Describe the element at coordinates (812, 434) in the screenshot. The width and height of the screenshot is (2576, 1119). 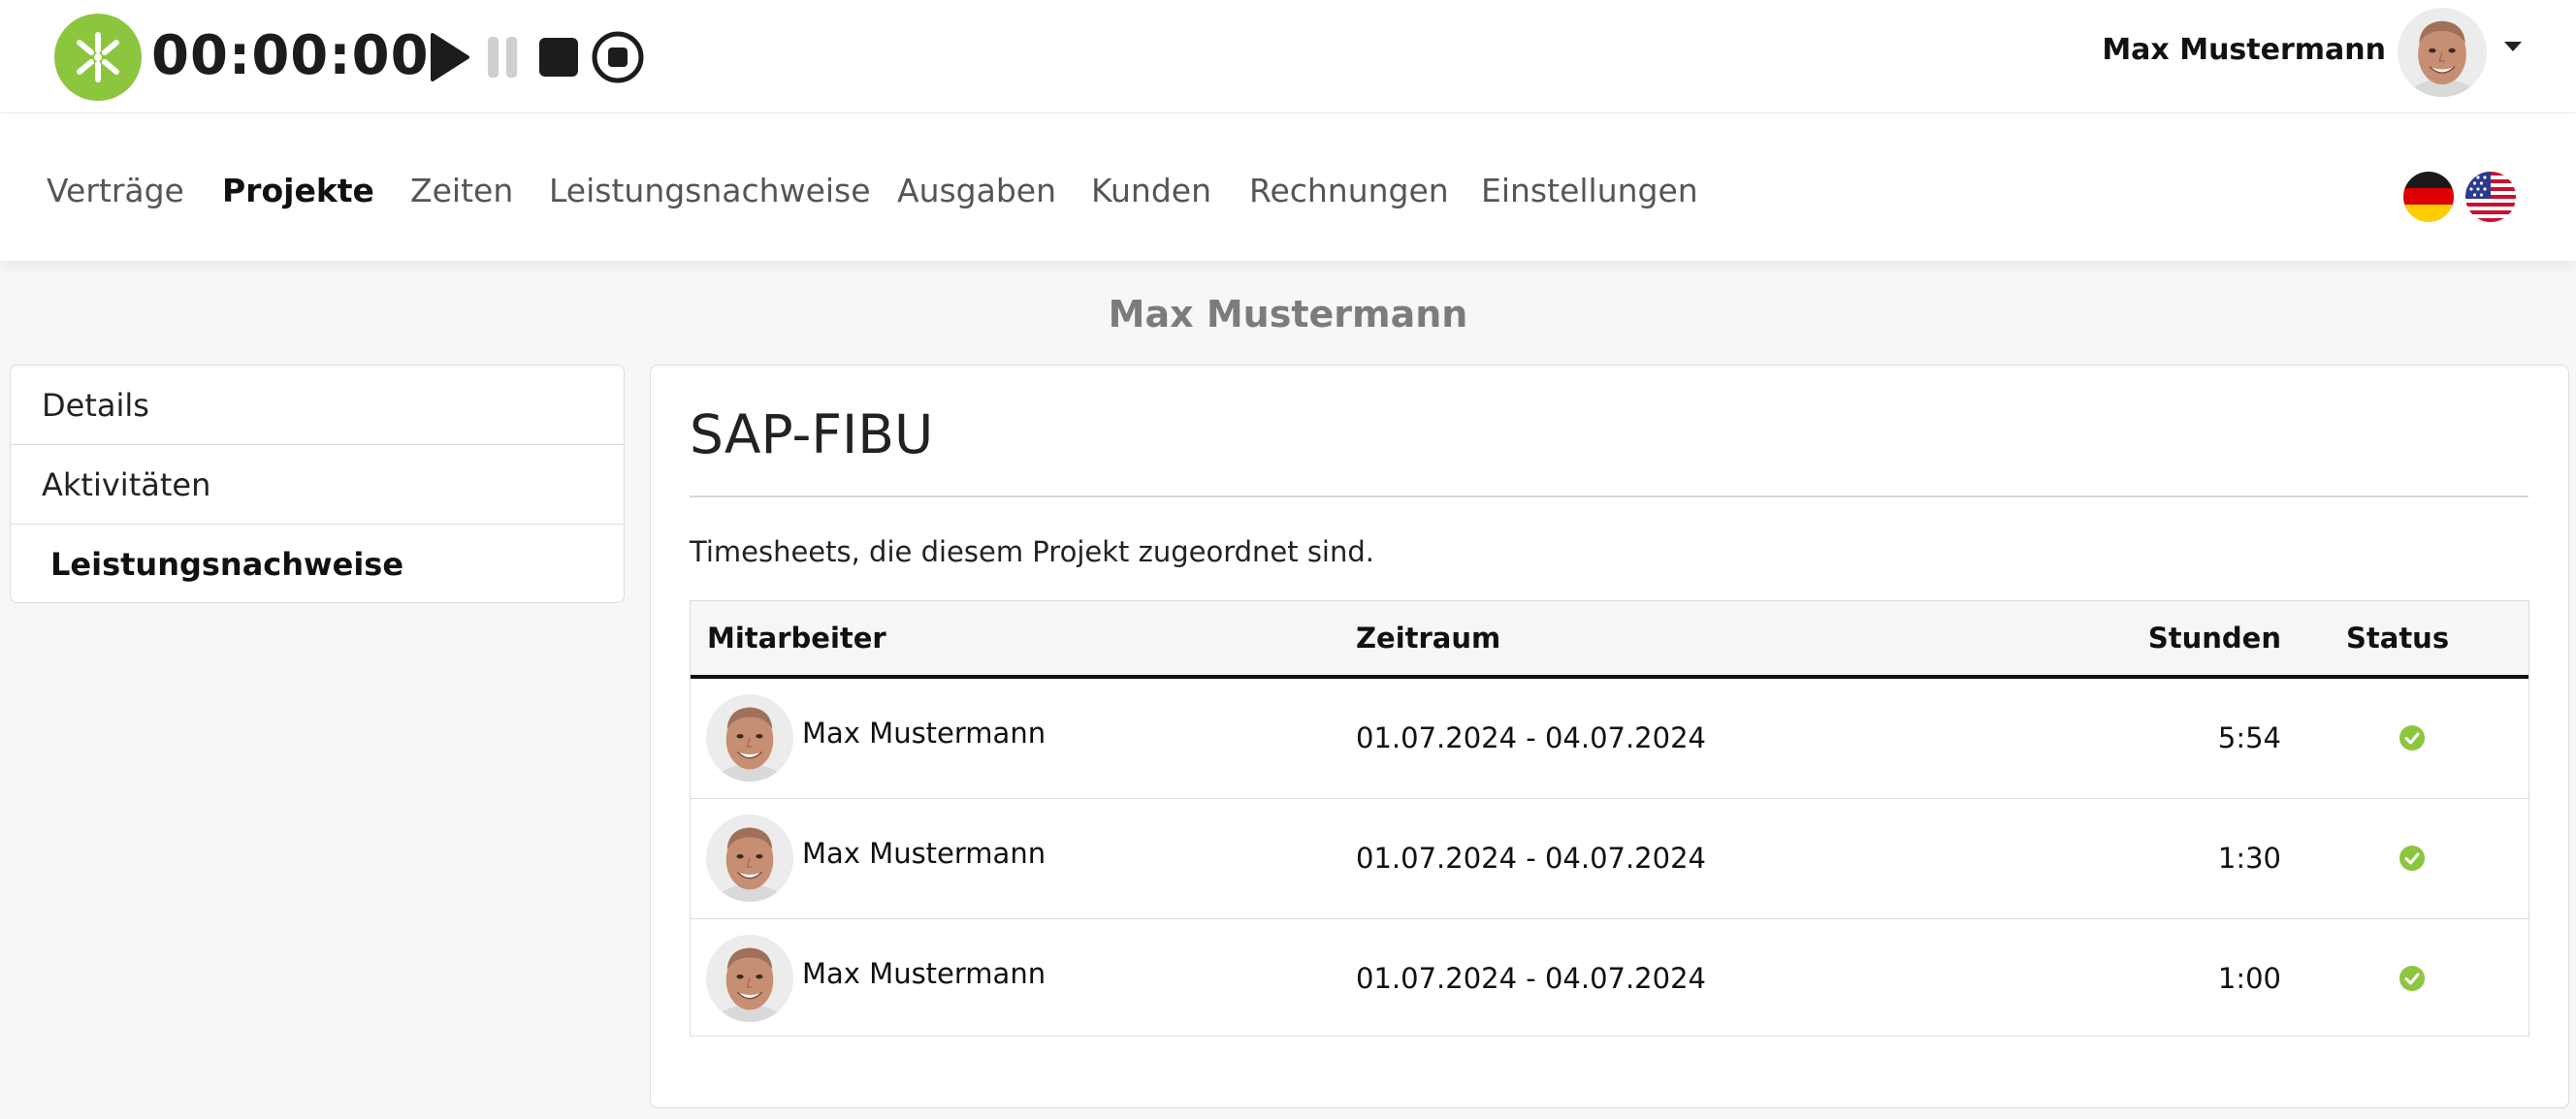
I see `project-title: SAP-FIBU` at that location.